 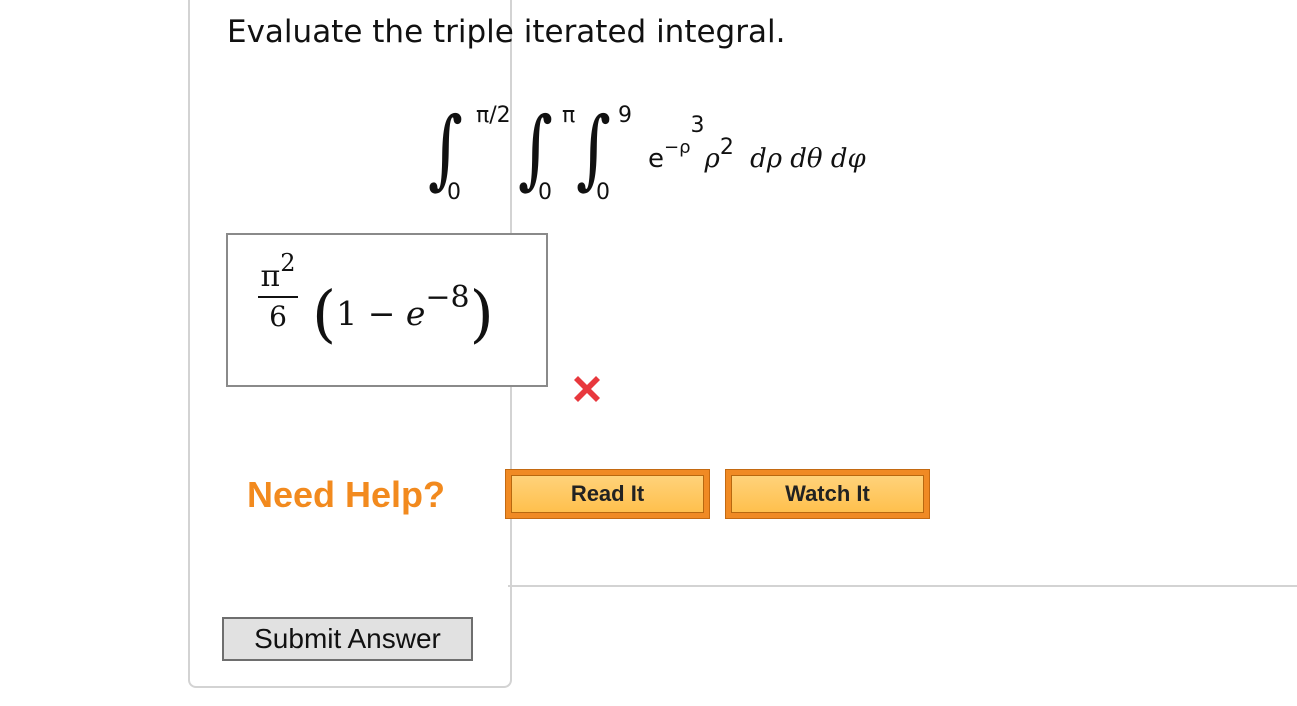 I want to click on outer-lower-limit: 0, so click(x=454, y=192).